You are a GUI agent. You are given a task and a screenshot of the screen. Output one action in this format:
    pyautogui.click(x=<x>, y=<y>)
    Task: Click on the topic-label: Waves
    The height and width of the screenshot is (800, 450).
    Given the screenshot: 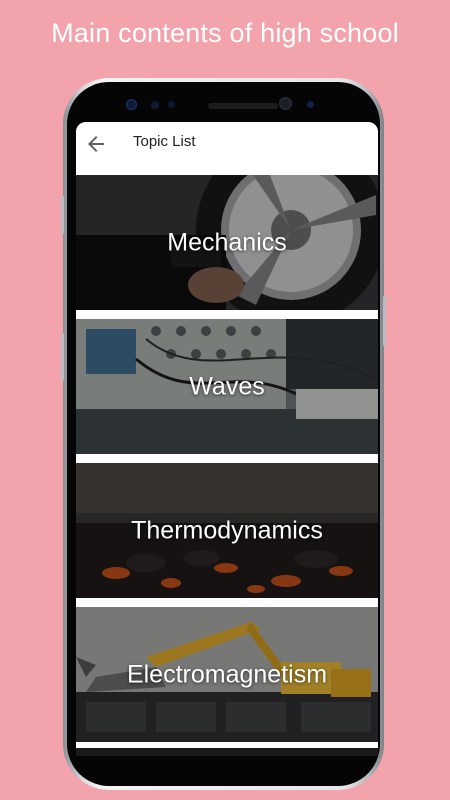 What is the action you would take?
    pyautogui.click(x=227, y=386)
    